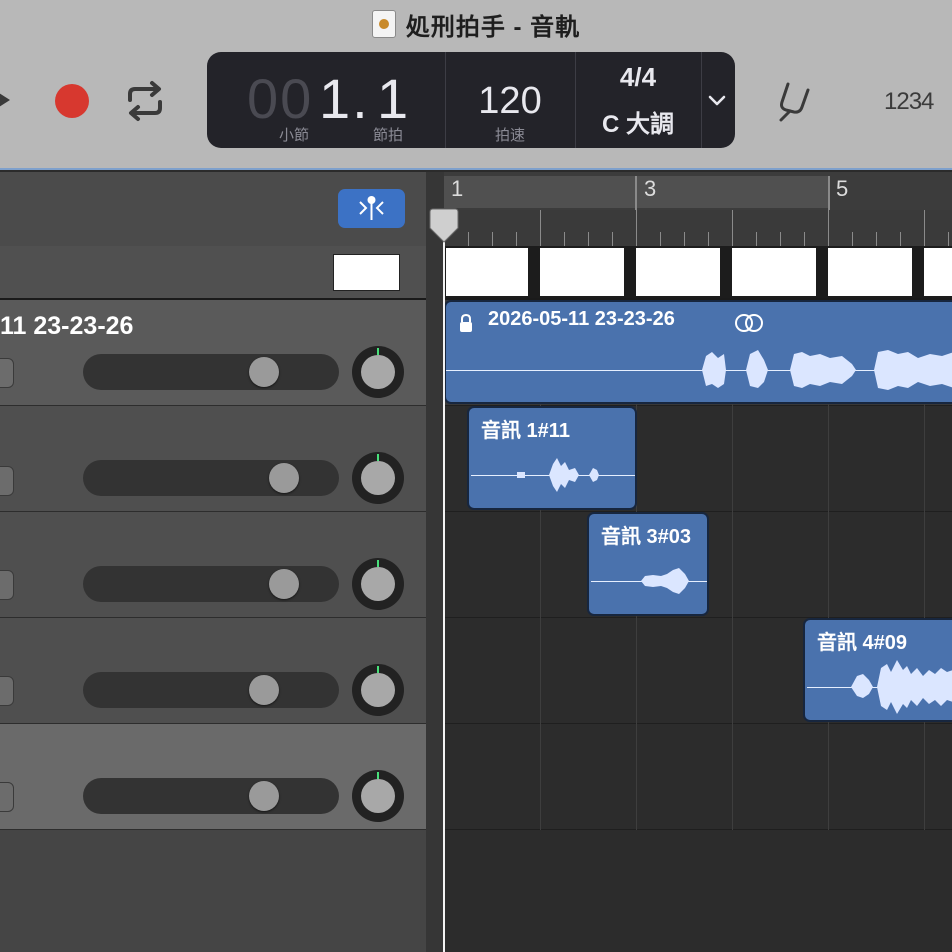 This screenshot has width=952, height=952. I want to click on lcd-key: C 大調, so click(638, 121).